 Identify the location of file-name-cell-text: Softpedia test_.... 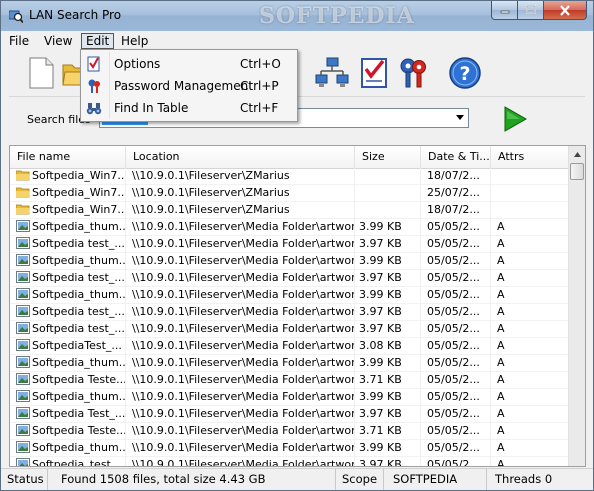
(78, 277).